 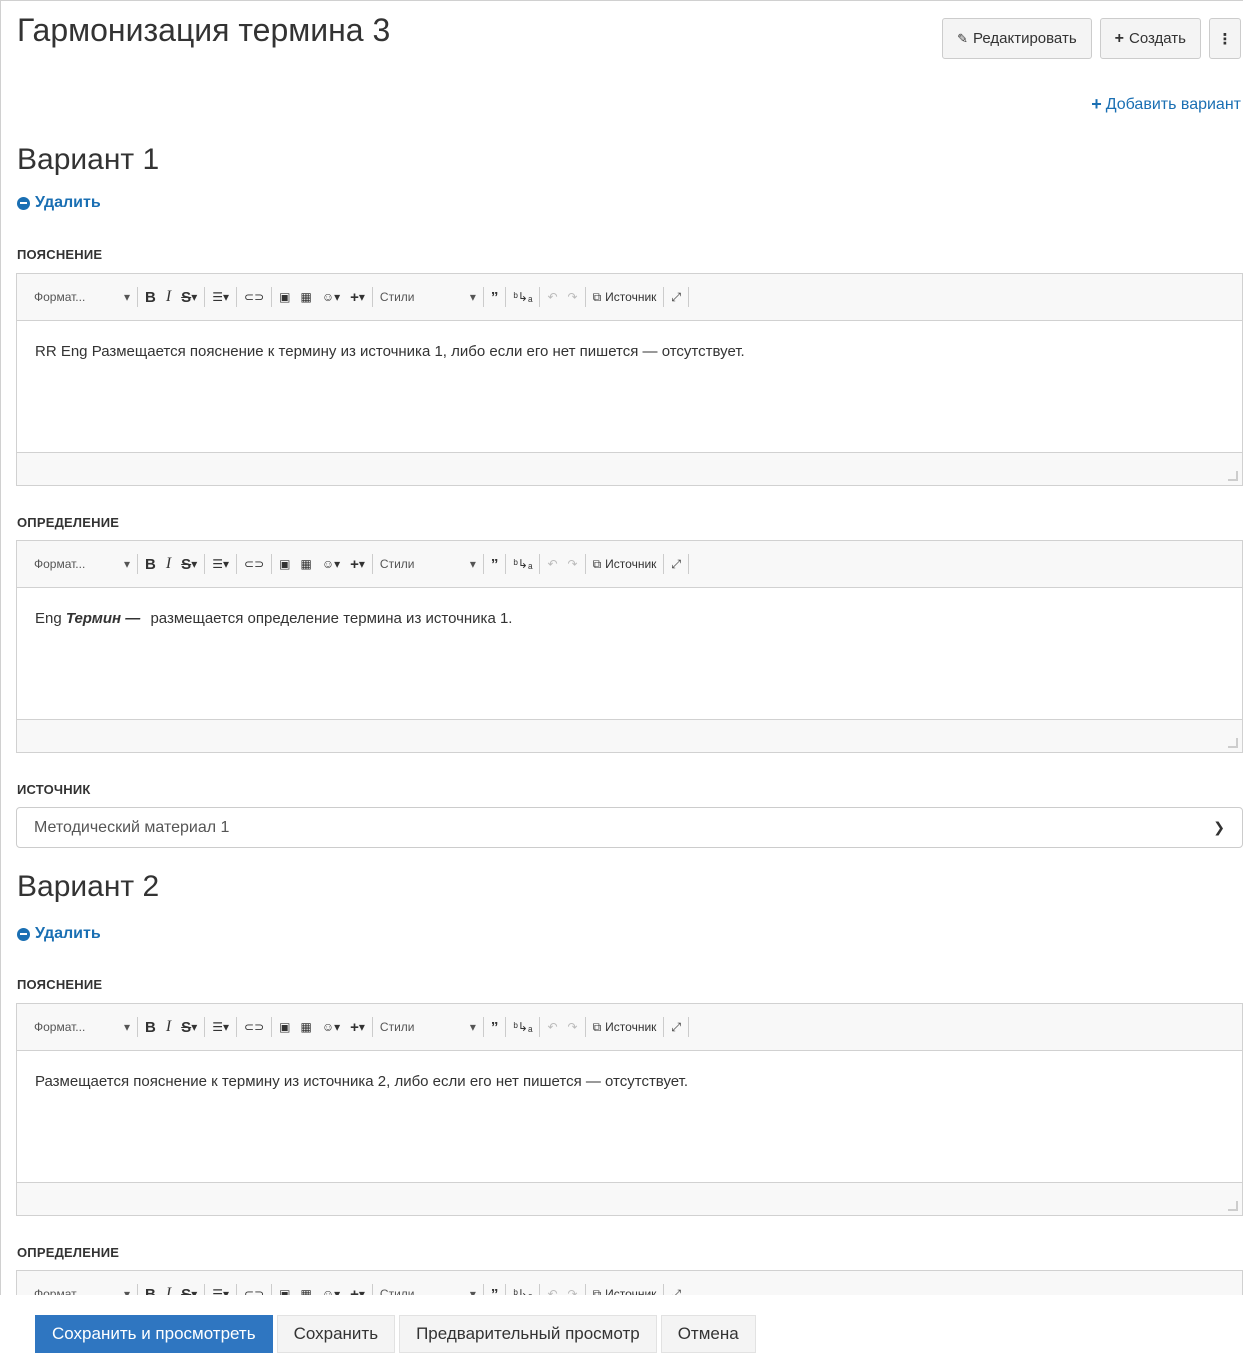 What do you see at coordinates (963, 38) in the screenshot?
I see `pencil-icon: ✎` at bounding box center [963, 38].